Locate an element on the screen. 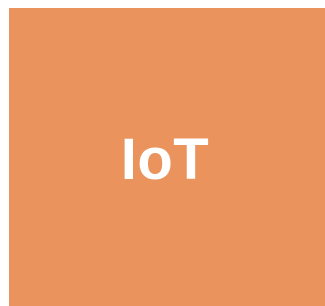 This screenshot has width=325, height=306. tile-label: IoT is located at coordinates (165, 159).